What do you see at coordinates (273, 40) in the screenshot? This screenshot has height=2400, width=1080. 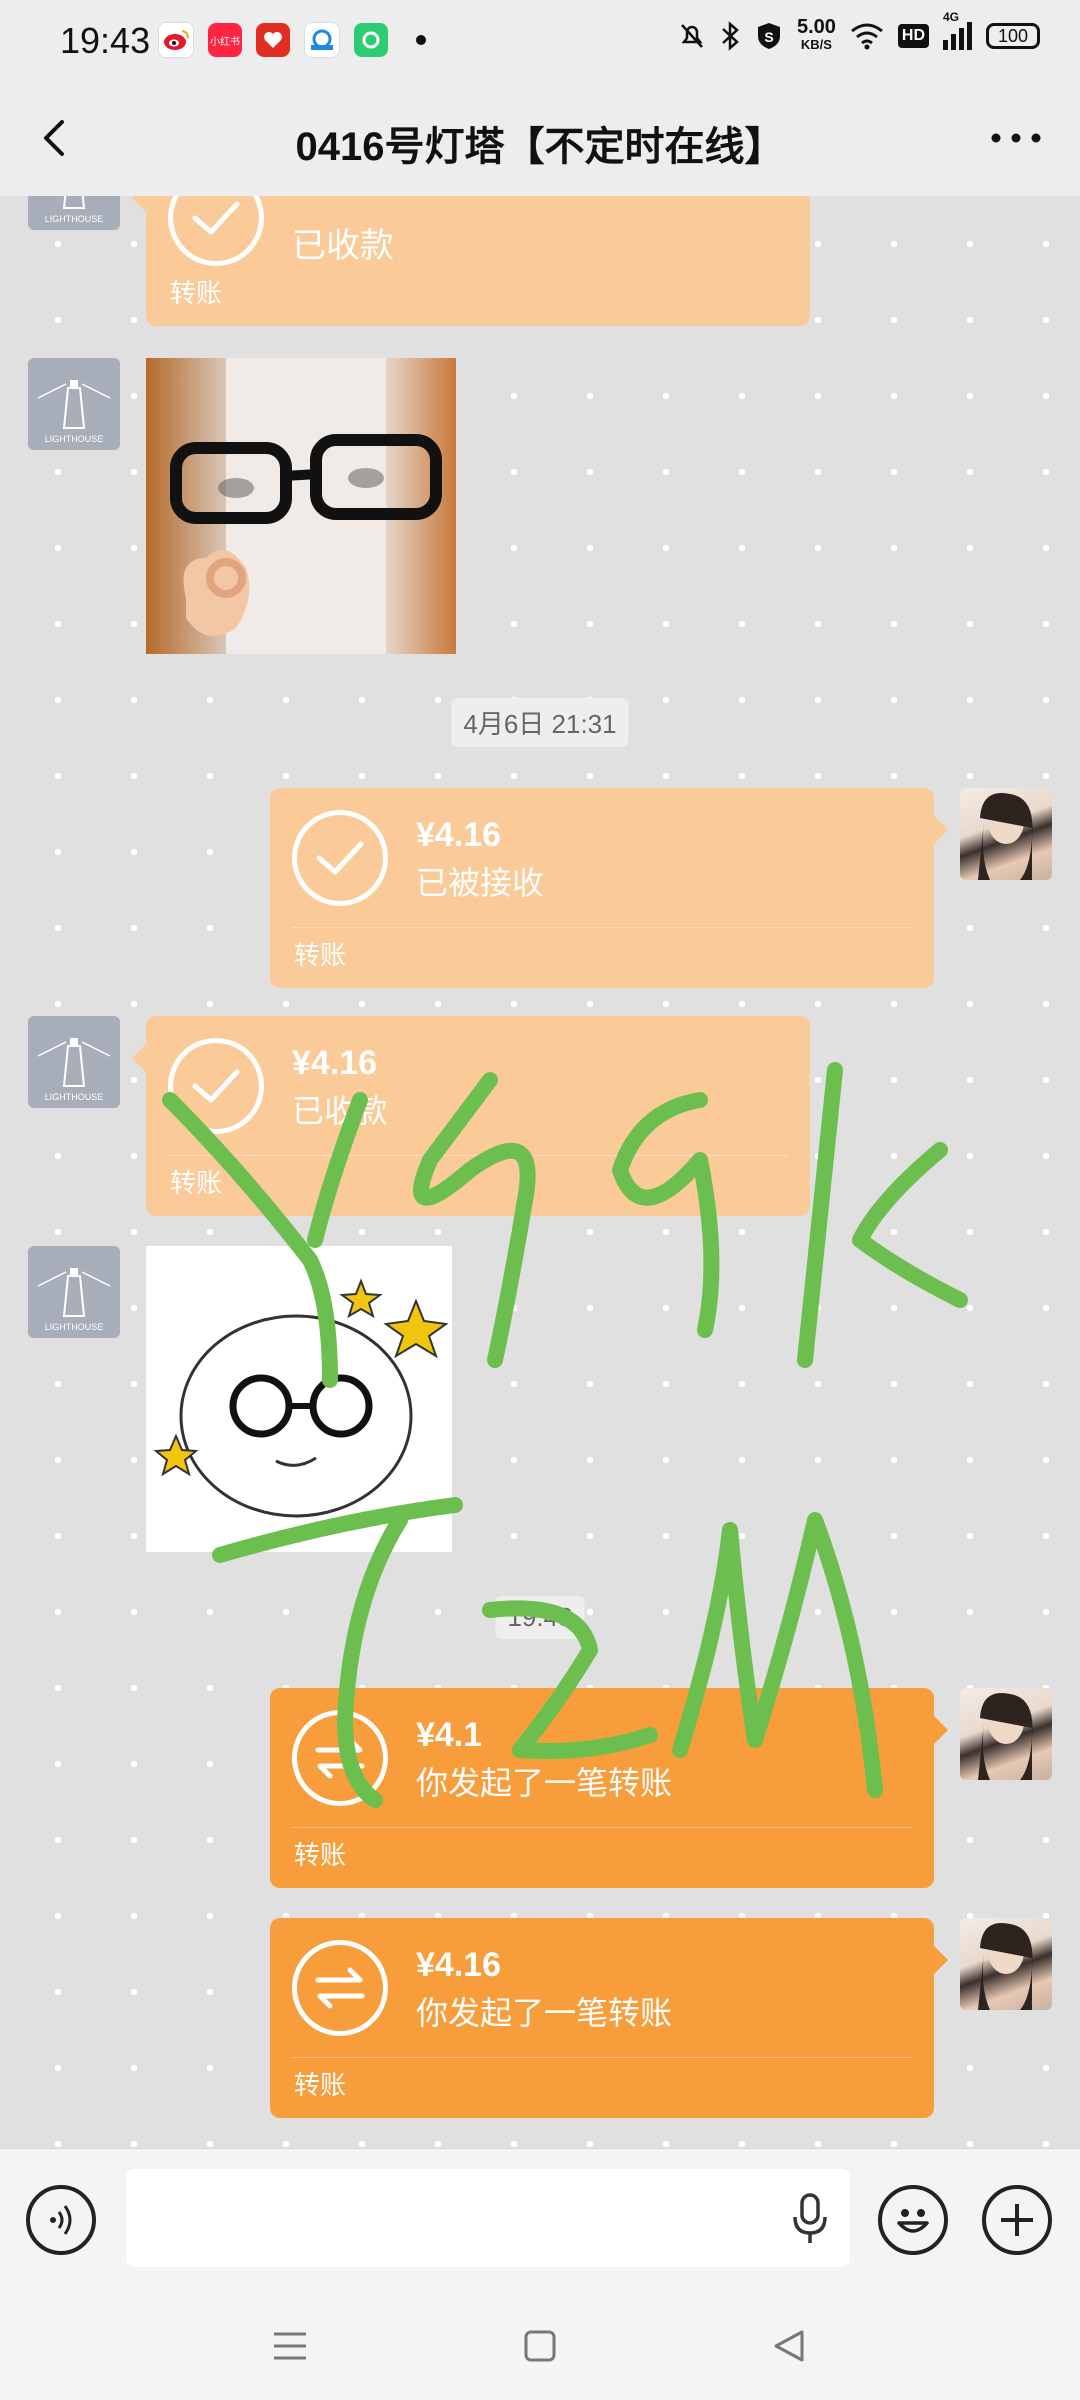 I see `pinduoduo-icon` at bounding box center [273, 40].